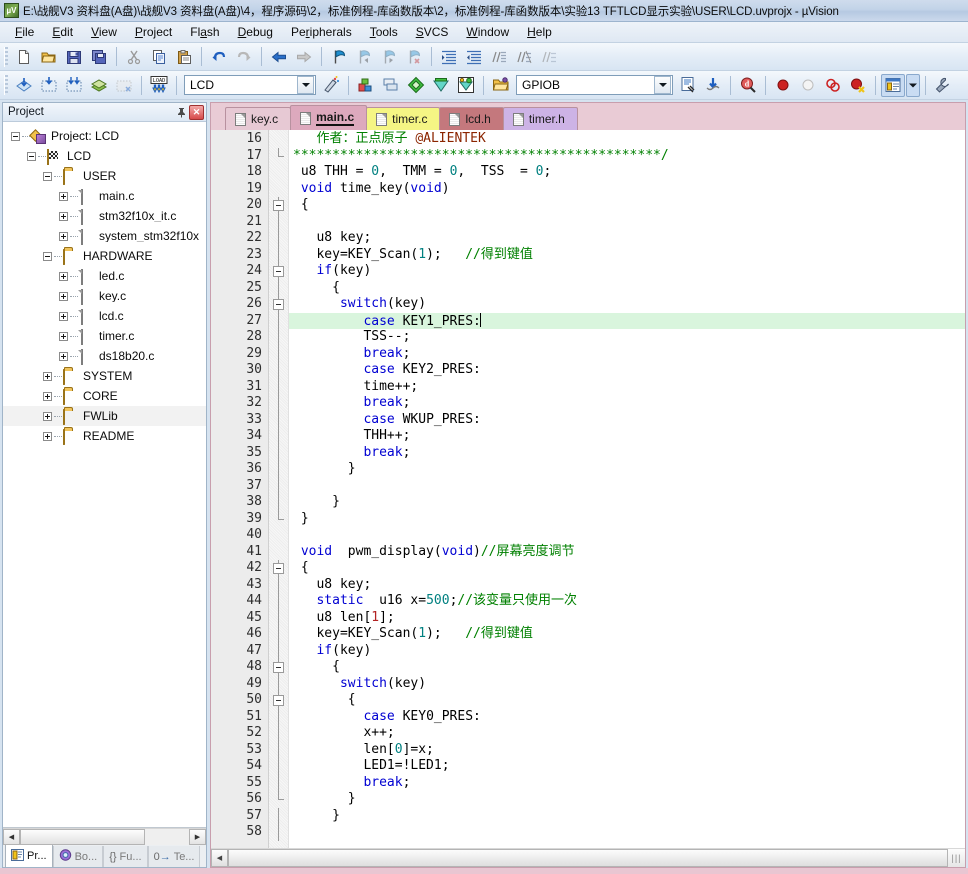  What do you see at coordinates (104, 196) in the screenshot?
I see `tree-item-main-c: main.c` at bounding box center [104, 196].